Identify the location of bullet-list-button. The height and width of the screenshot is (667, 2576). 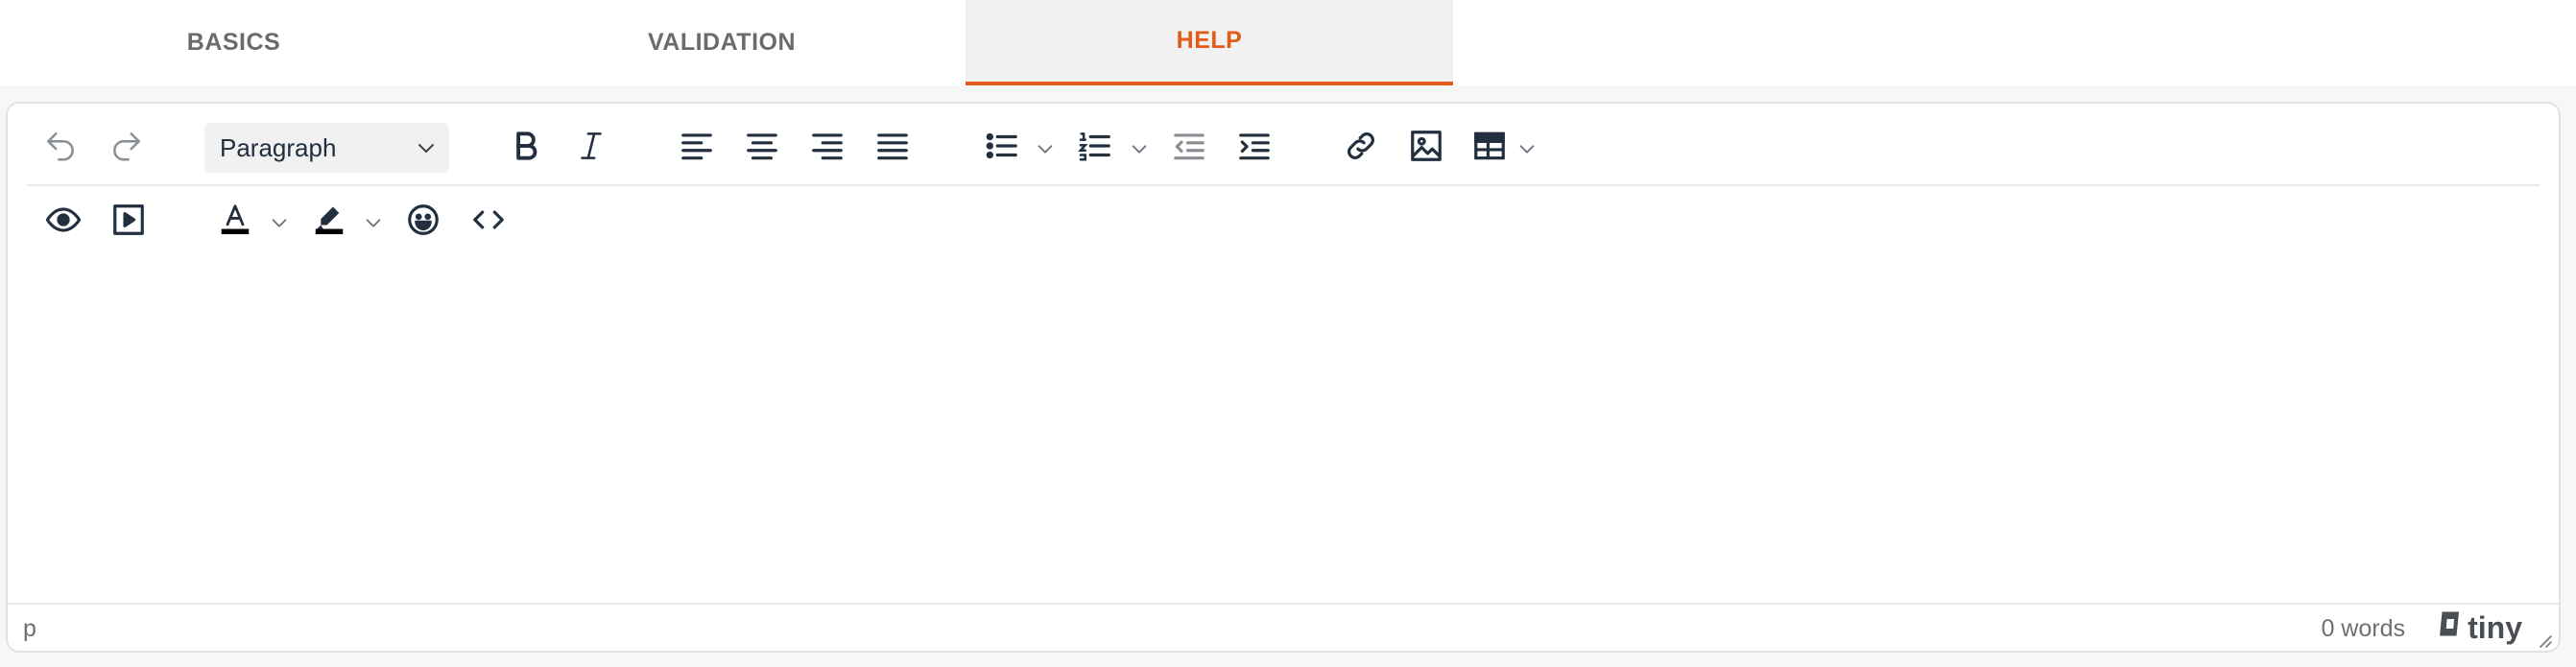
(1002, 148).